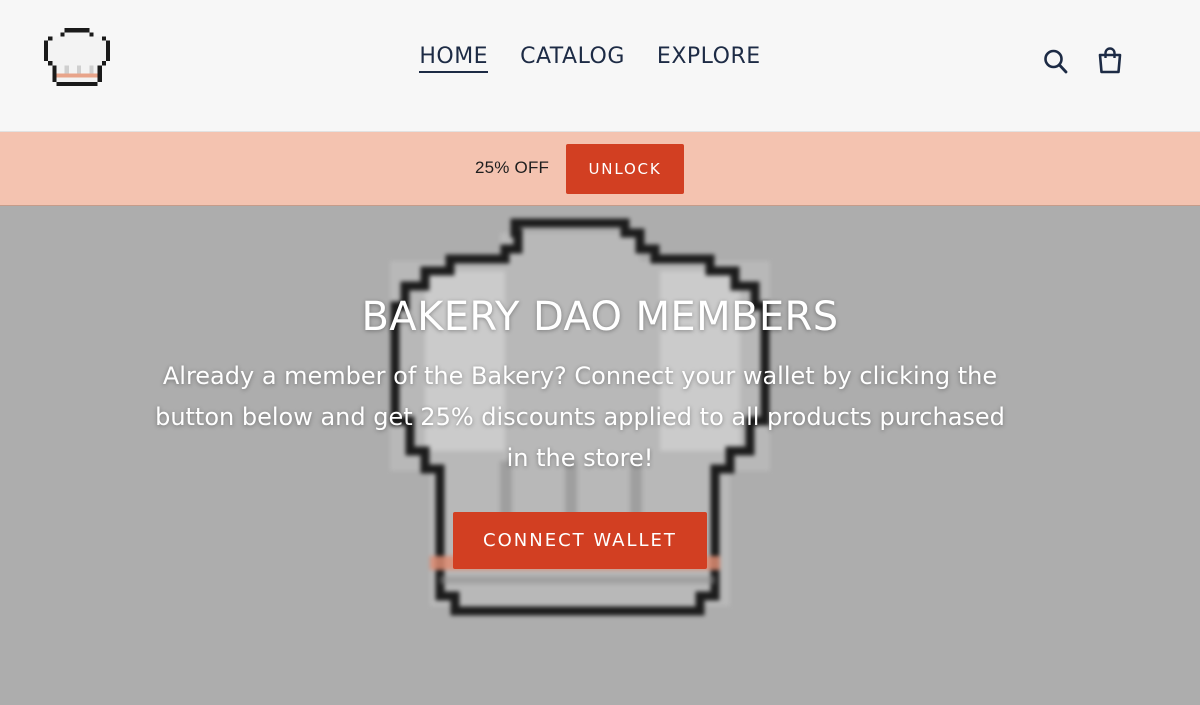 Image resolution: width=1200 pixels, height=705 pixels. Describe the element at coordinates (512, 167) in the screenshot. I see `promo-text: 25% OFF` at that location.